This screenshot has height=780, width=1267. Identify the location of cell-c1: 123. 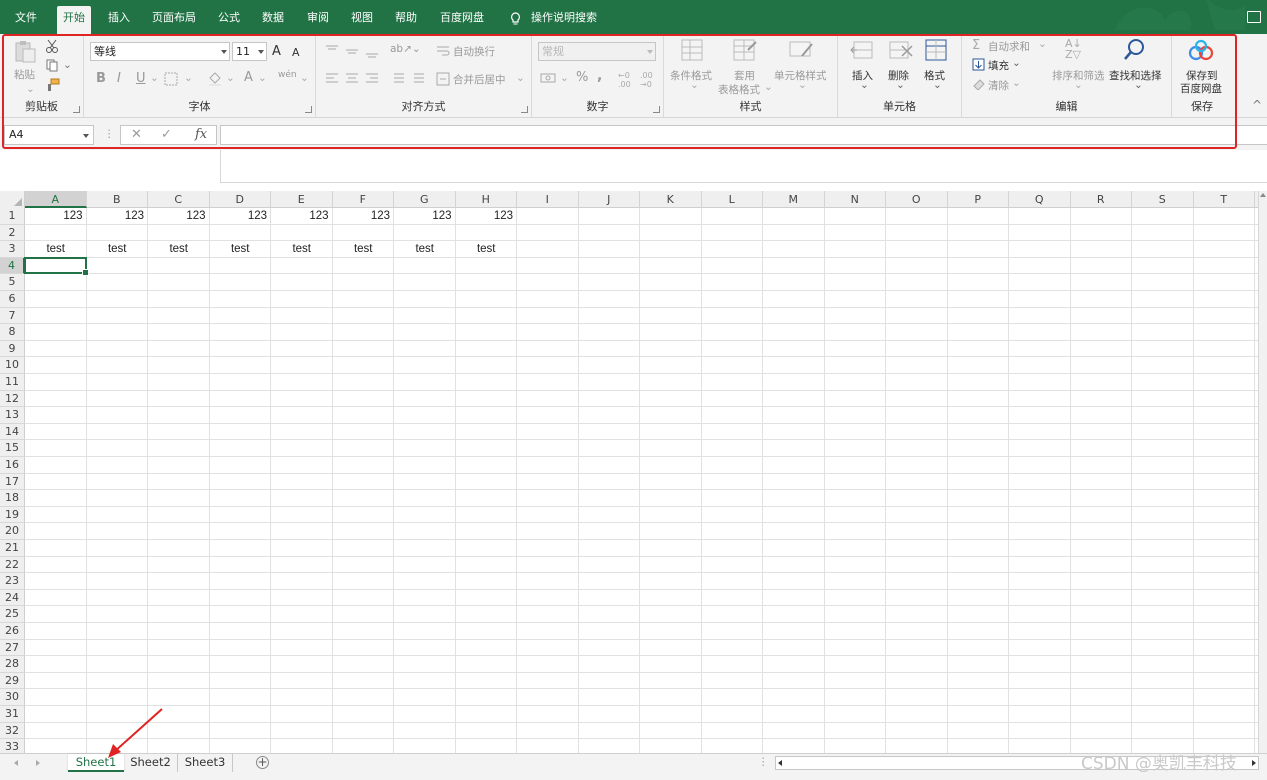
(179, 216).